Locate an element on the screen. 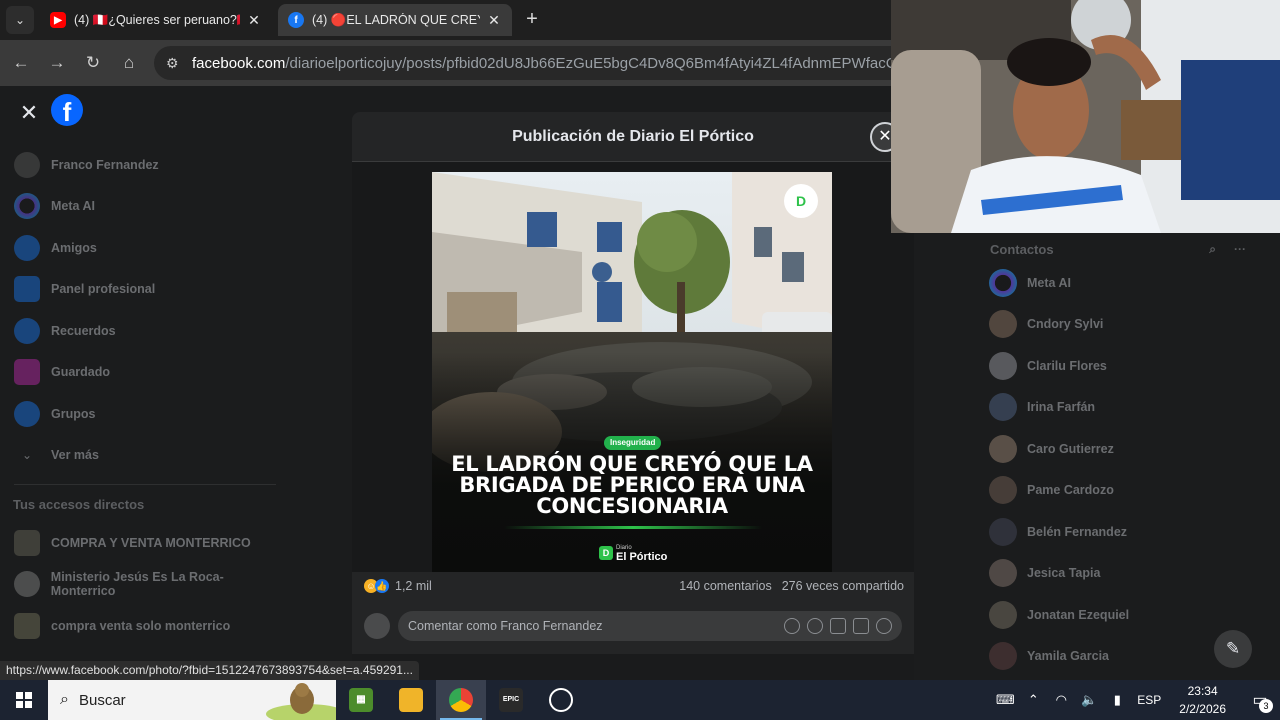  epic-games-icon: EPIC is located at coordinates (511, 700).